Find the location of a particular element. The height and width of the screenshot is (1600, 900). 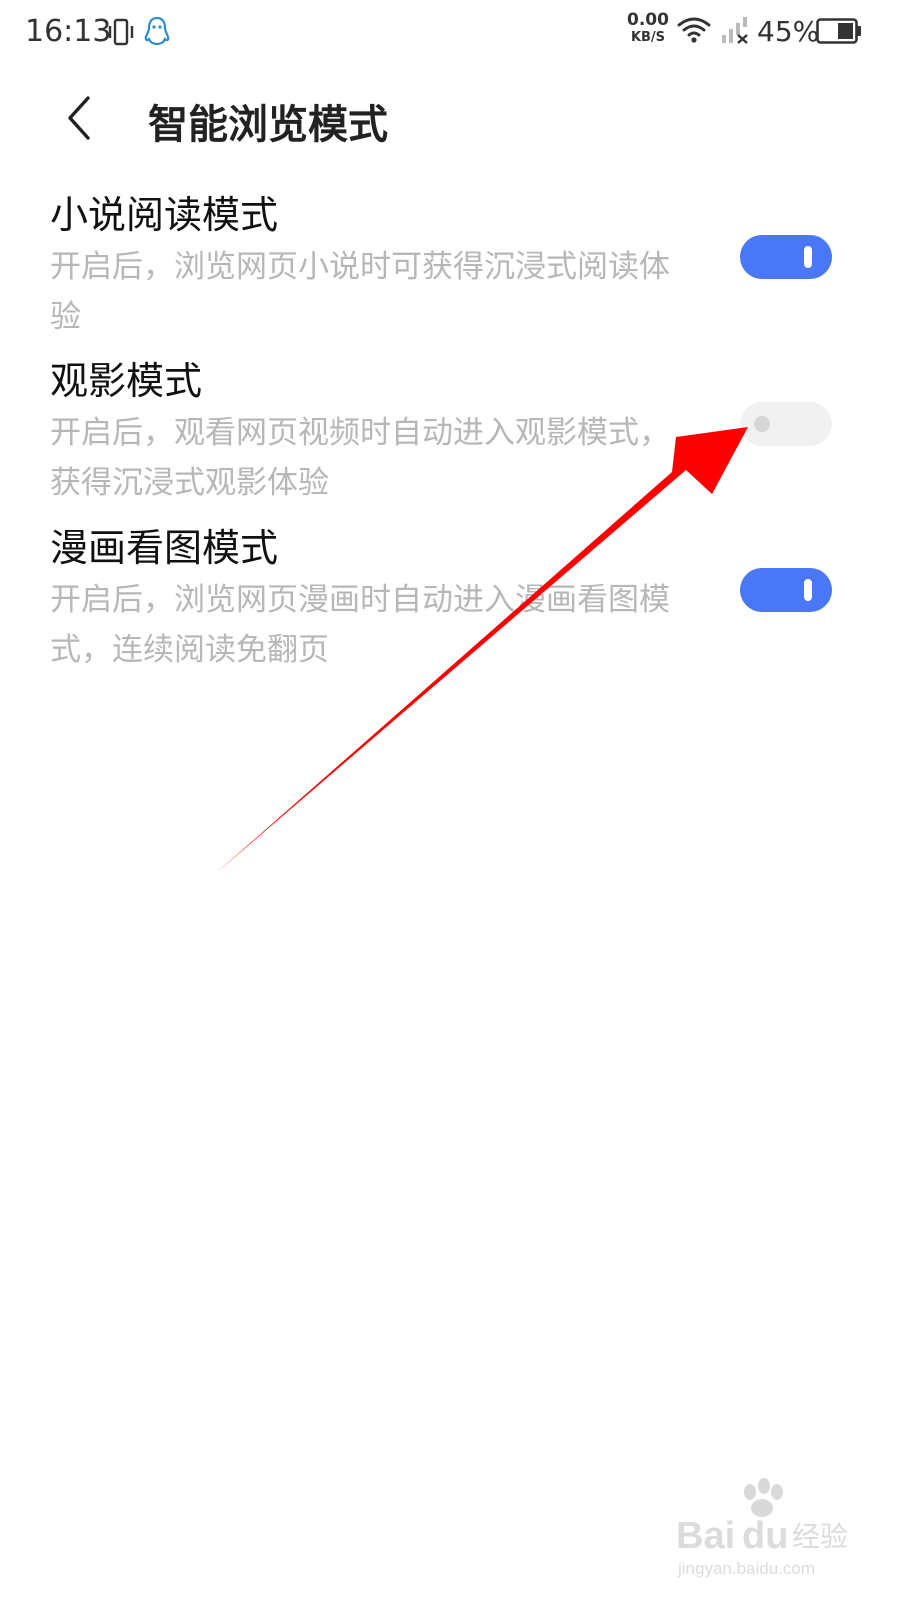

status-bar: 16:13 0.00 KB/S 45% is located at coordinates (450, 32).